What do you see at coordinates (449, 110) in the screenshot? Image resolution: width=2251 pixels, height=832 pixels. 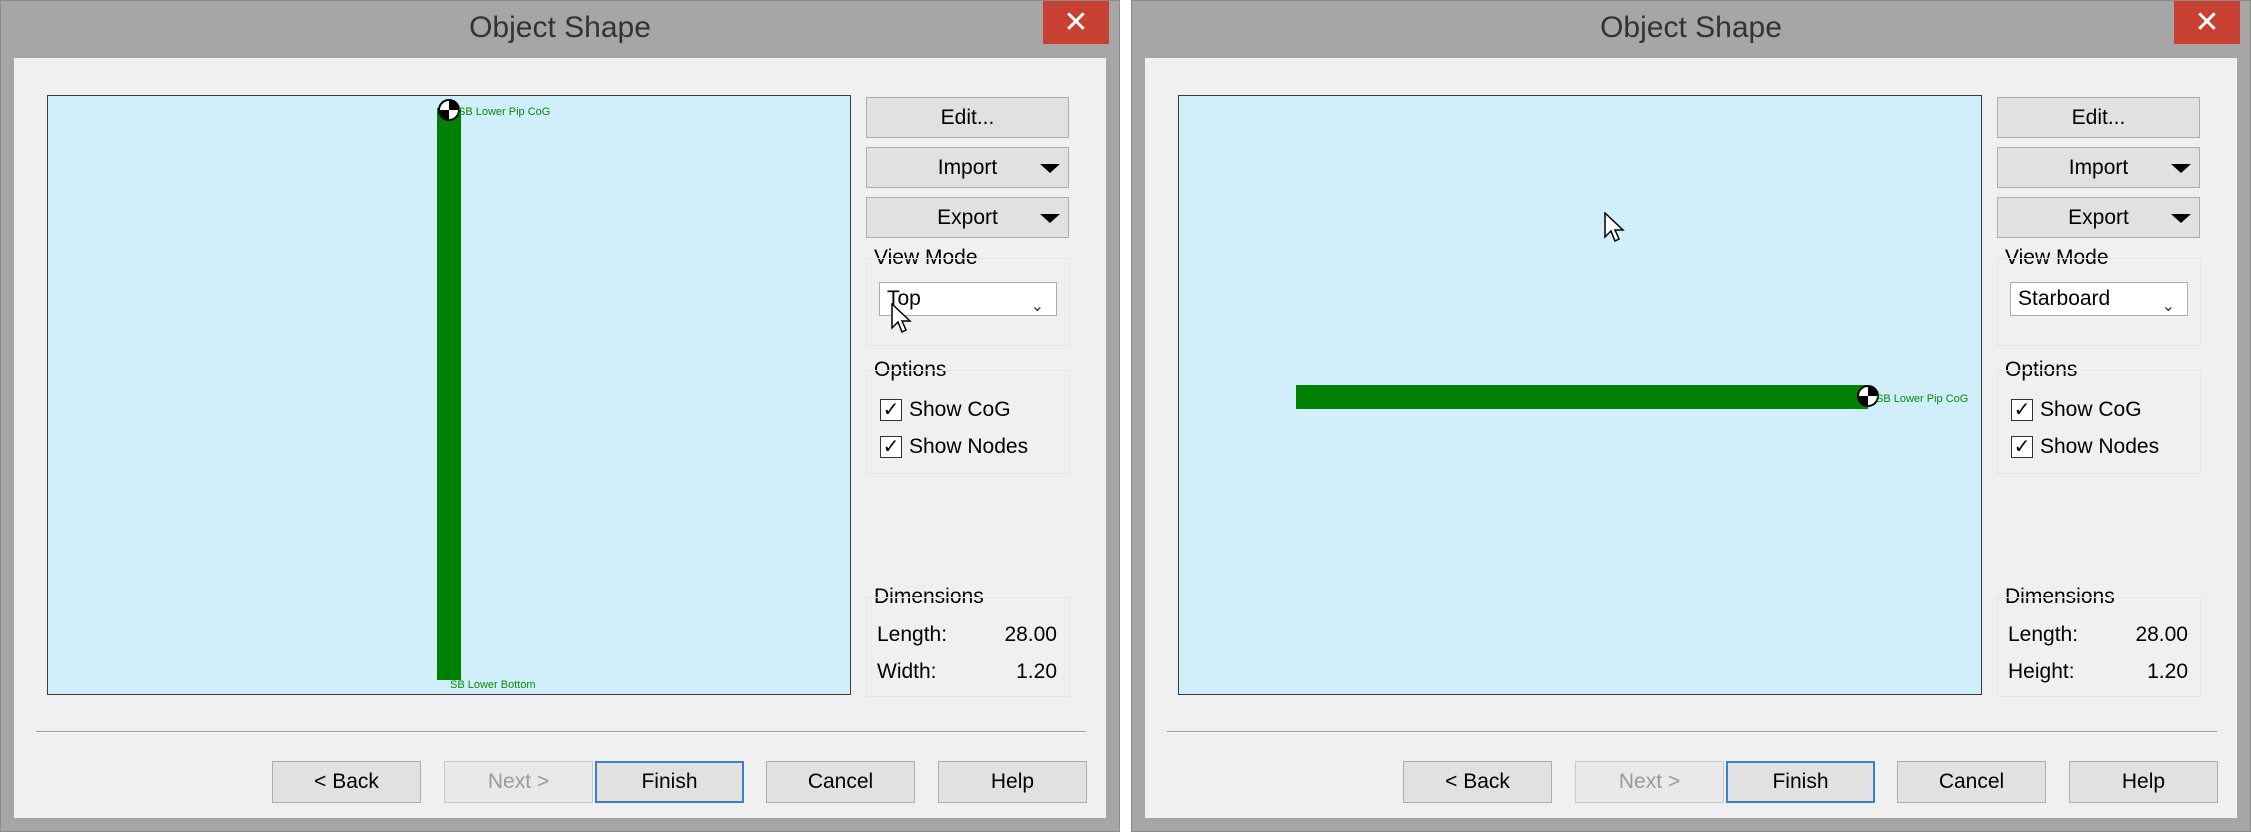 I see `cog-marker-icon` at bounding box center [449, 110].